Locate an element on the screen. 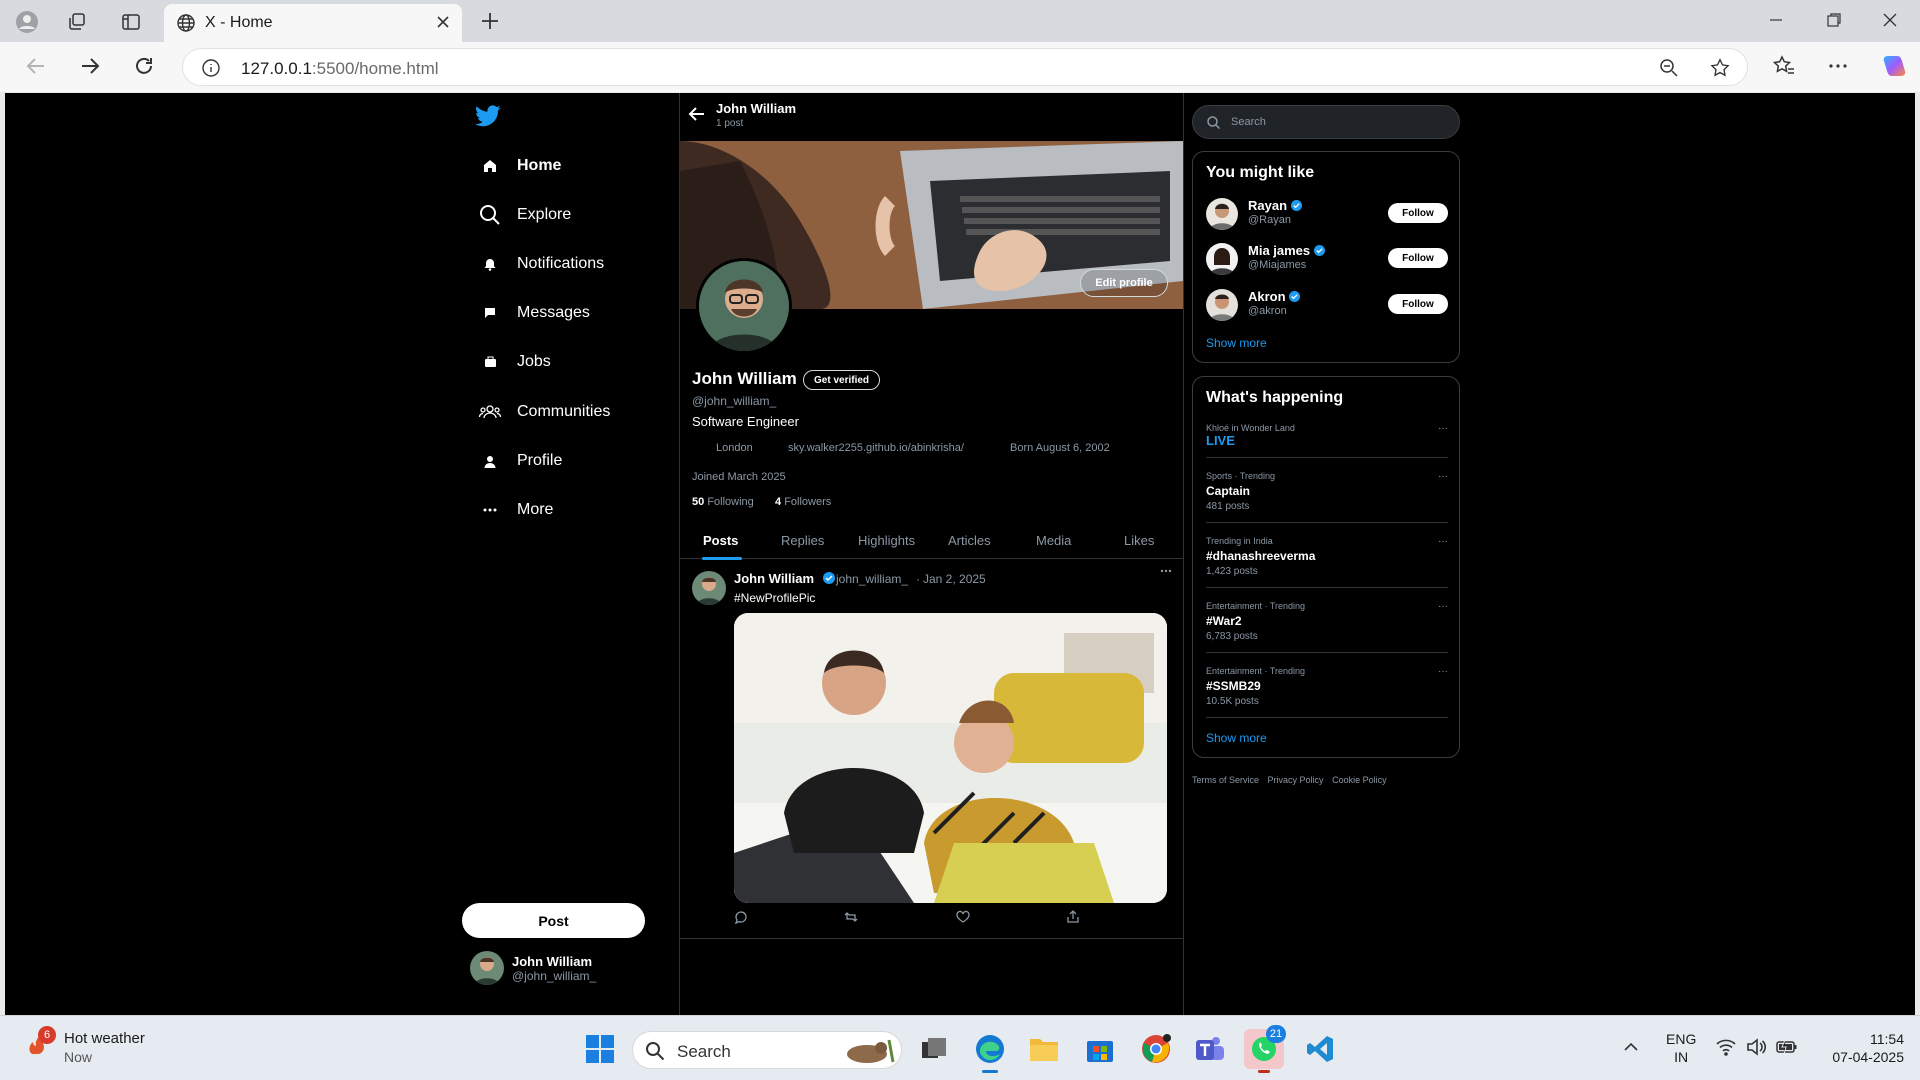  chrome-icon is located at coordinates (1156, 1049).